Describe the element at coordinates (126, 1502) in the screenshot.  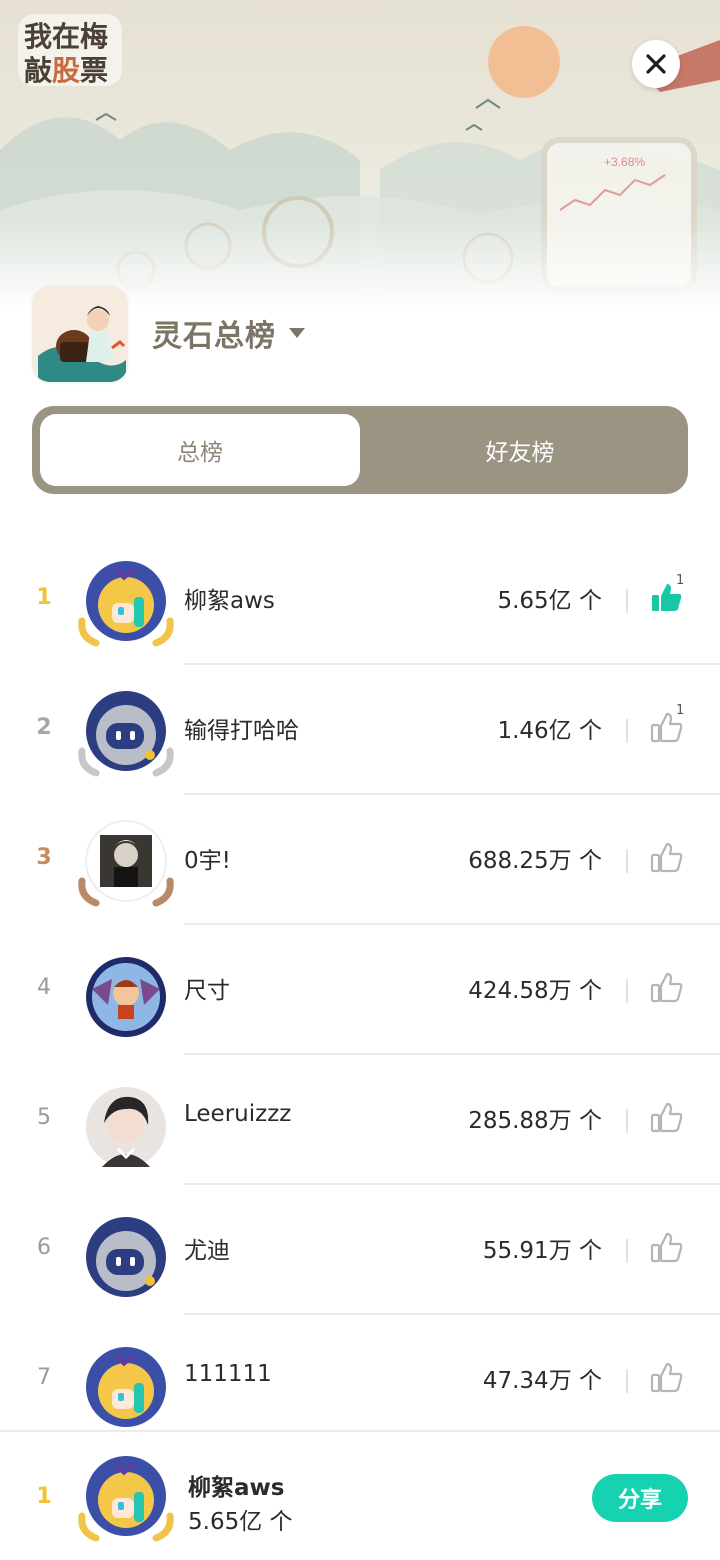
I see `my-avatar` at that location.